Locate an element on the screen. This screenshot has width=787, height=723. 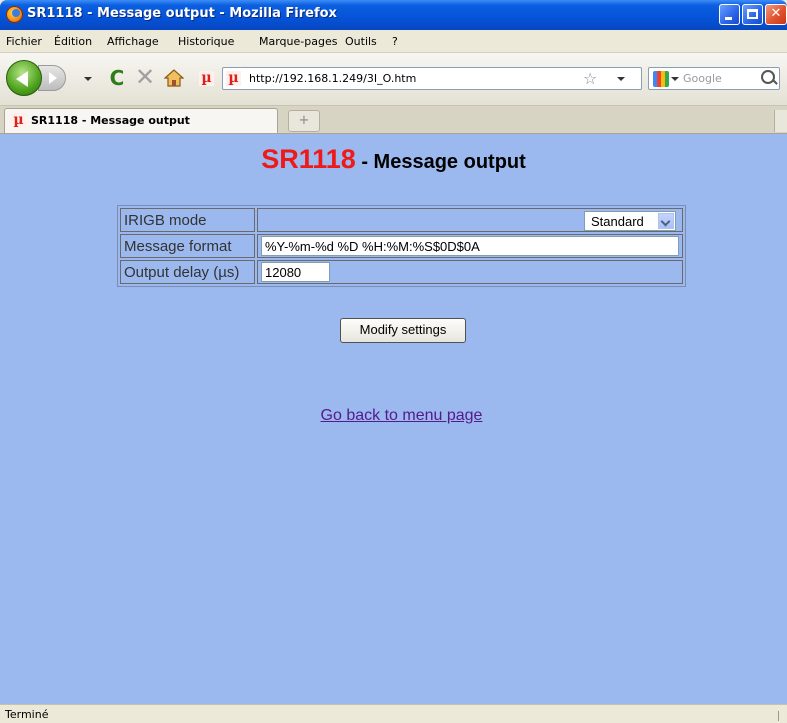
close-button: ✕ is located at coordinates (776, 14).